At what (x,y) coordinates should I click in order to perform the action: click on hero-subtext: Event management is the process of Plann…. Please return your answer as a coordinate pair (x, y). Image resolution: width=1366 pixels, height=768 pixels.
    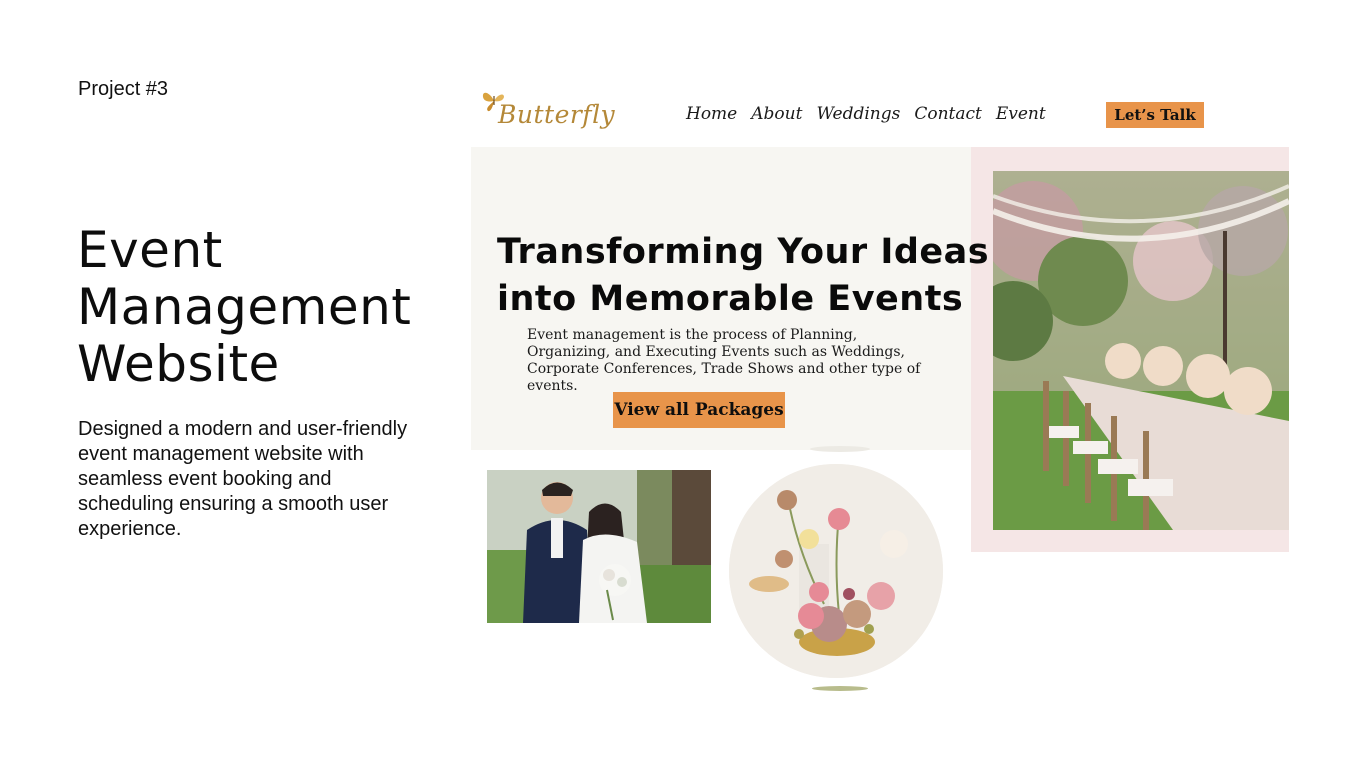
    Looking at the image, I should click on (724, 360).